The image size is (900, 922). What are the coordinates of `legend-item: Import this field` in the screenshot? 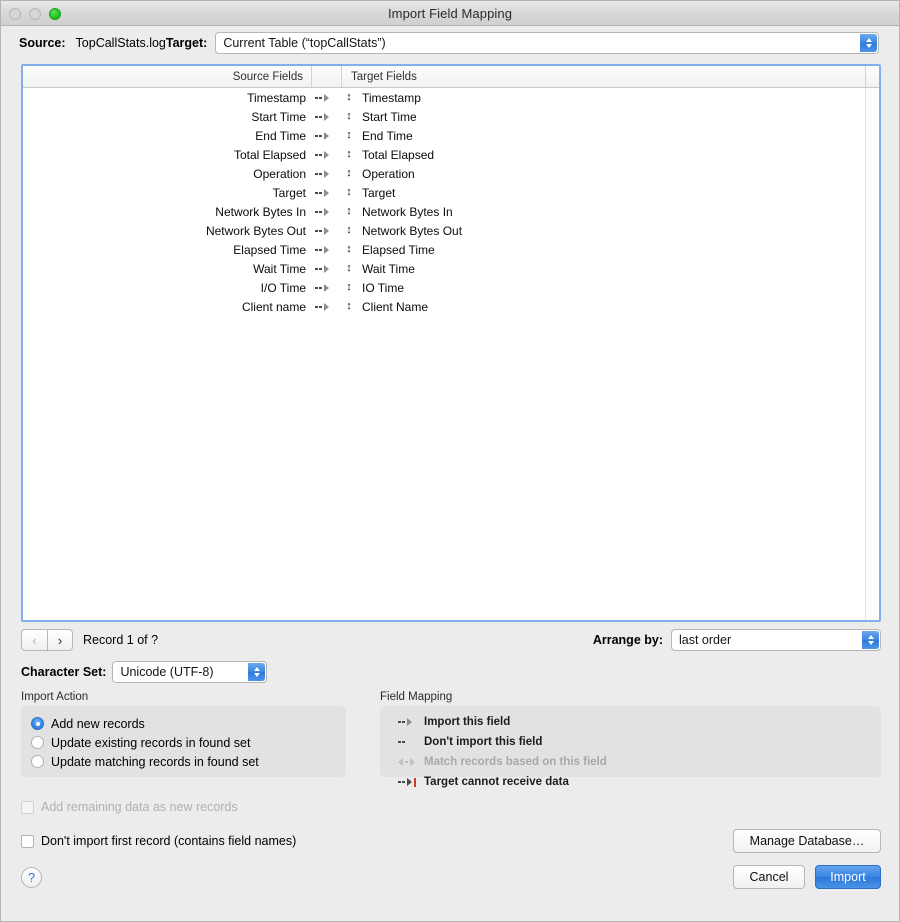 It's located at (630, 722).